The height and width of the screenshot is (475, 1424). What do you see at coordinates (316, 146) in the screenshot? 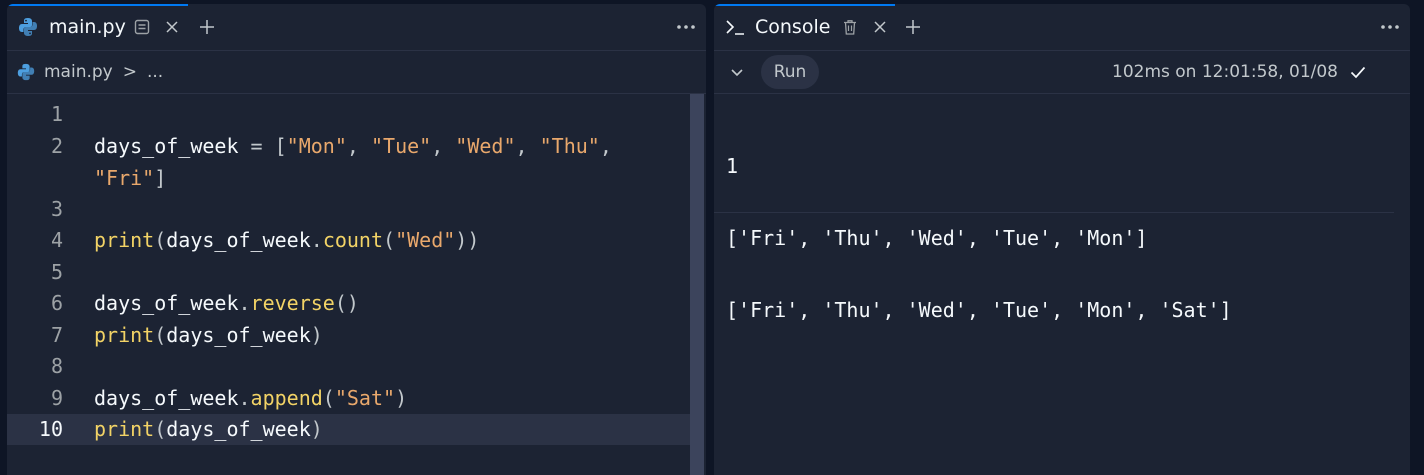
I see `code-string: "Mon"` at bounding box center [316, 146].